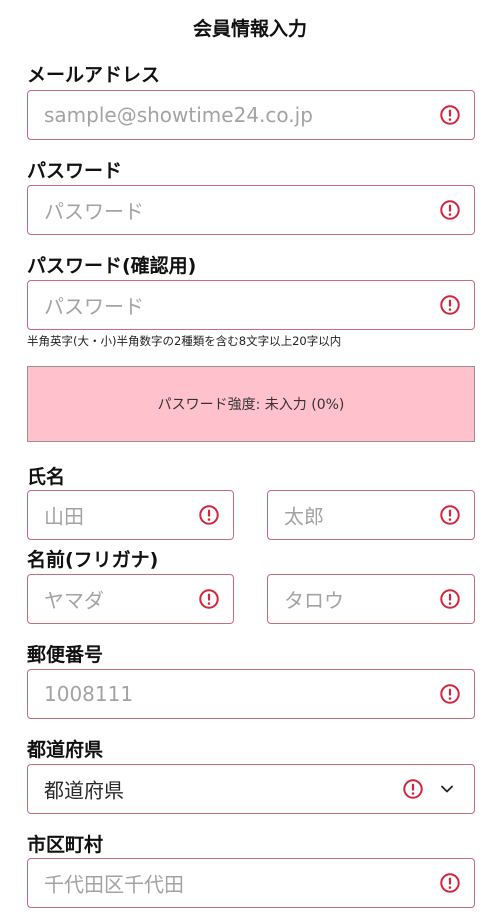 The width and height of the screenshot is (500, 923). What do you see at coordinates (251, 789) in the screenshot?
I see `prefecture-select: 都道府県` at bounding box center [251, 789].